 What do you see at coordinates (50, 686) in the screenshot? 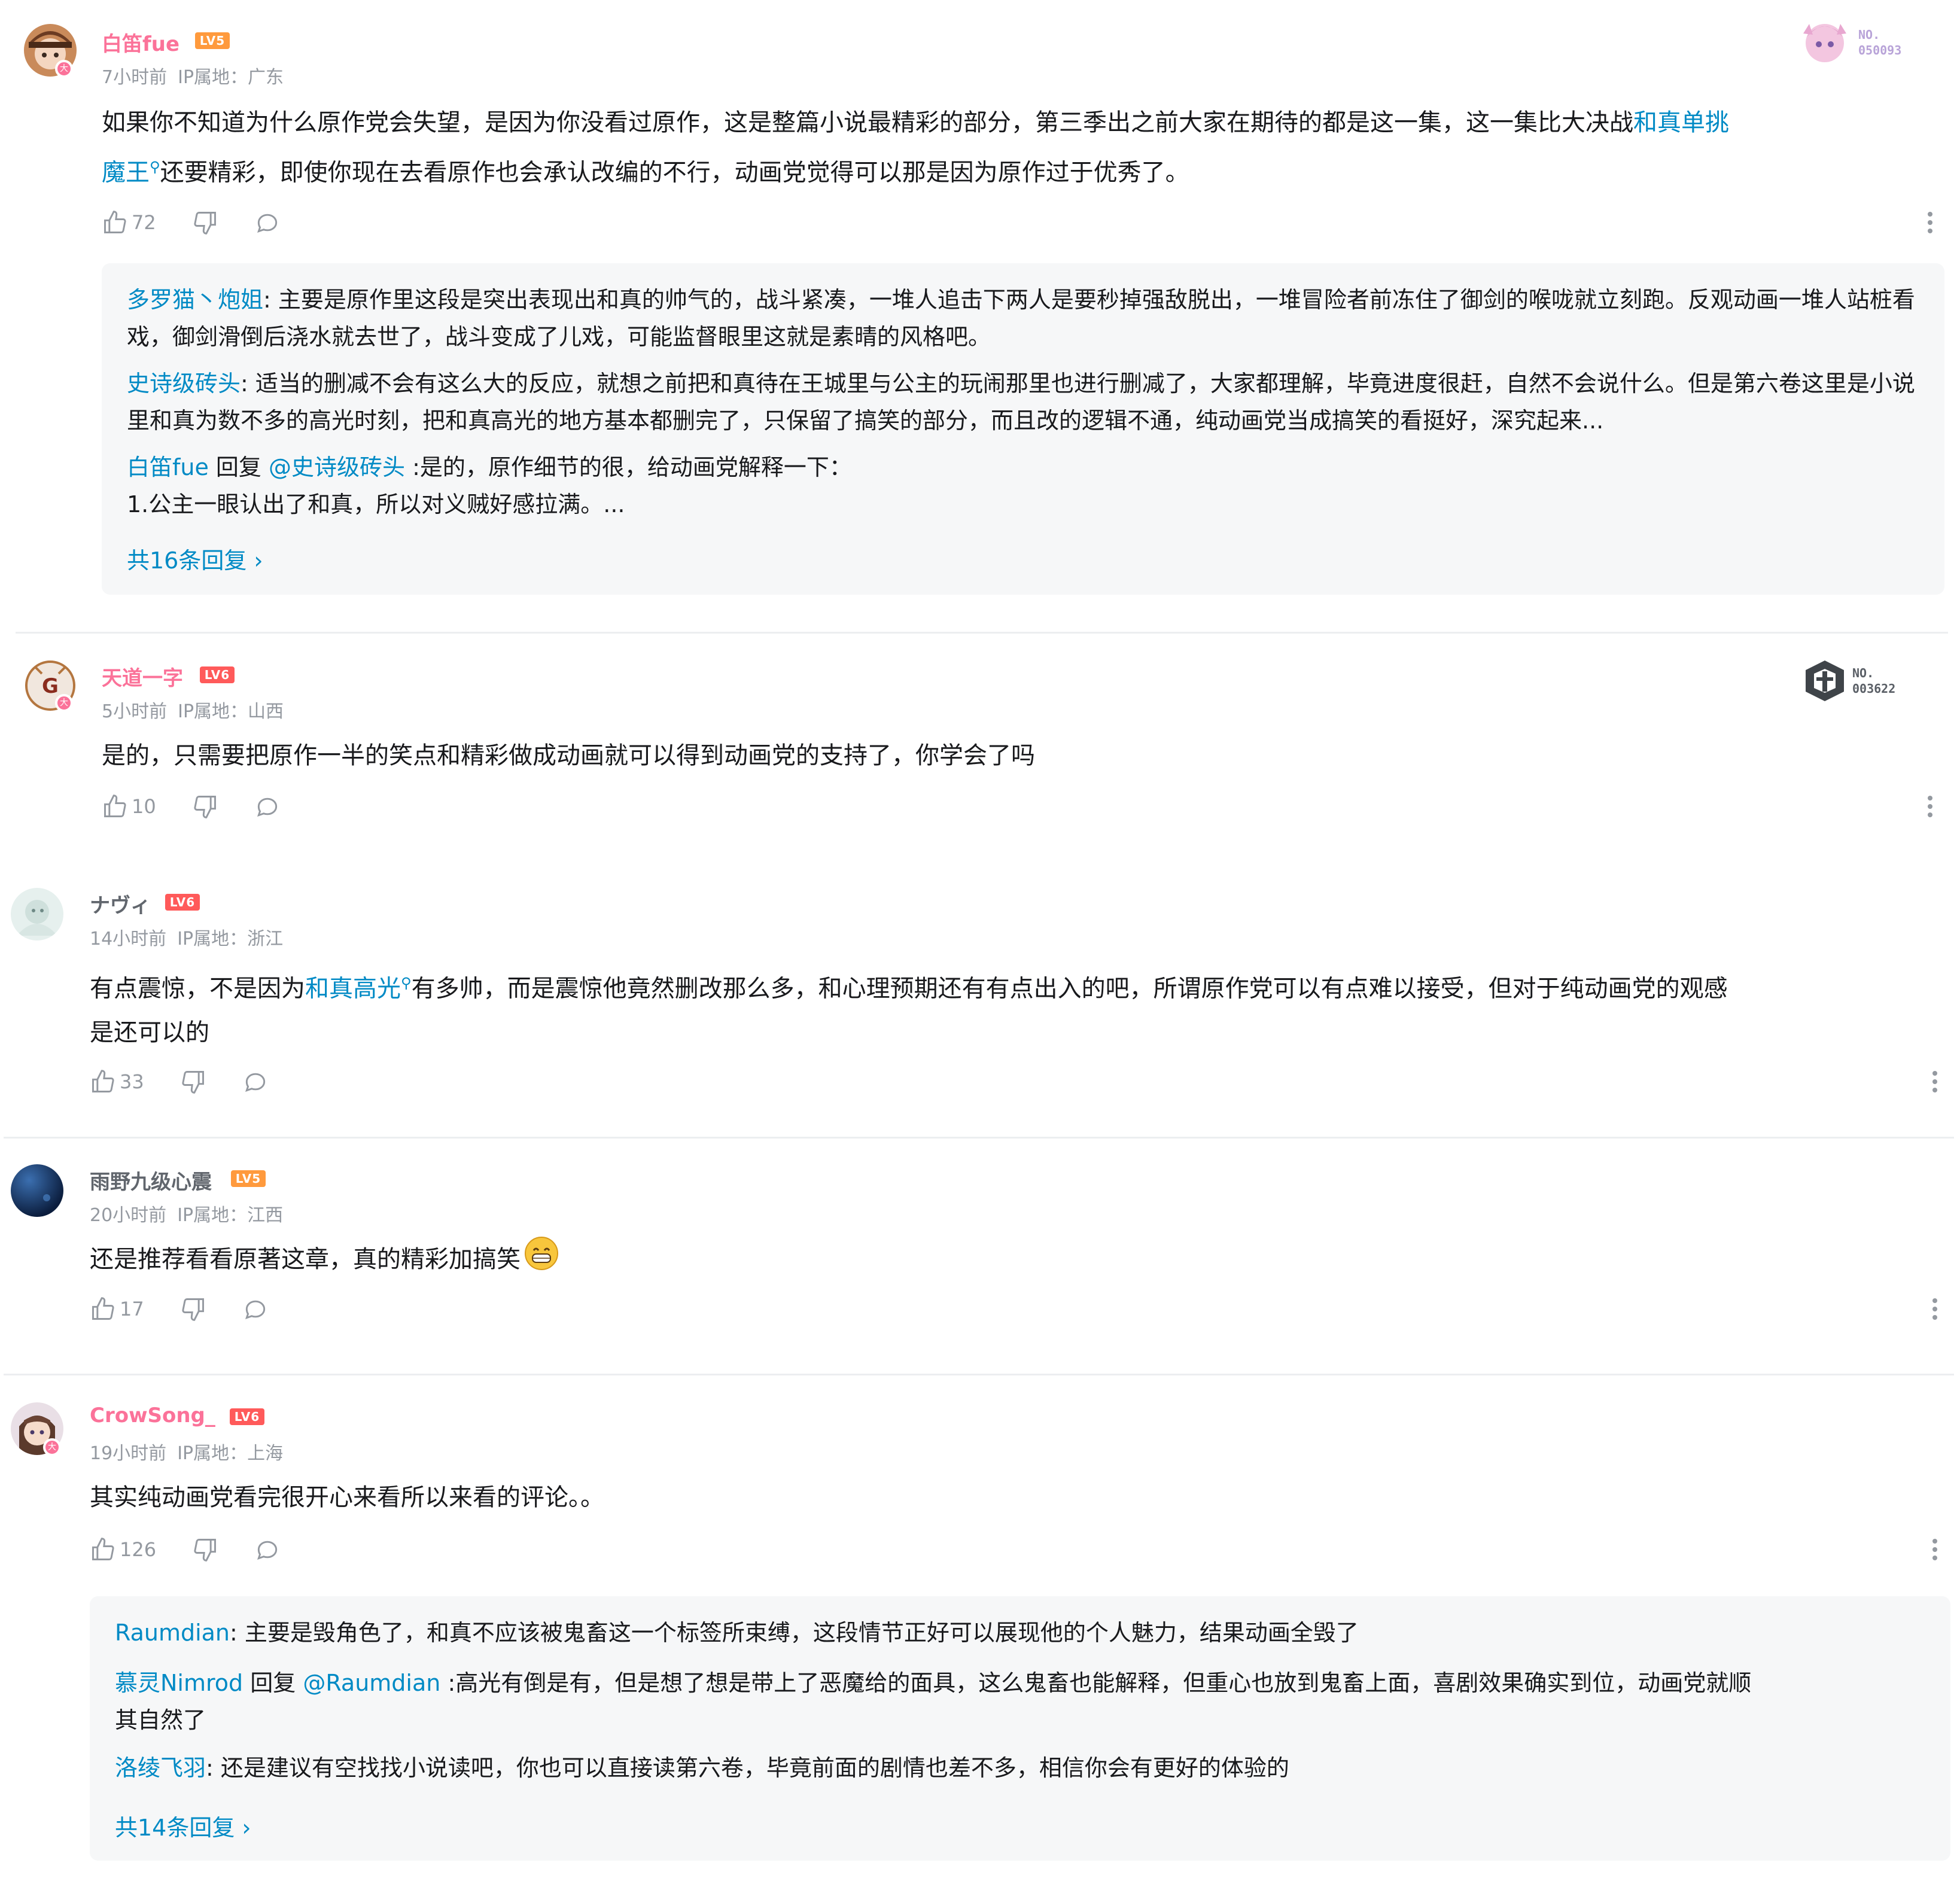
I see `svg-text: G` at bounding box center [50, 686].